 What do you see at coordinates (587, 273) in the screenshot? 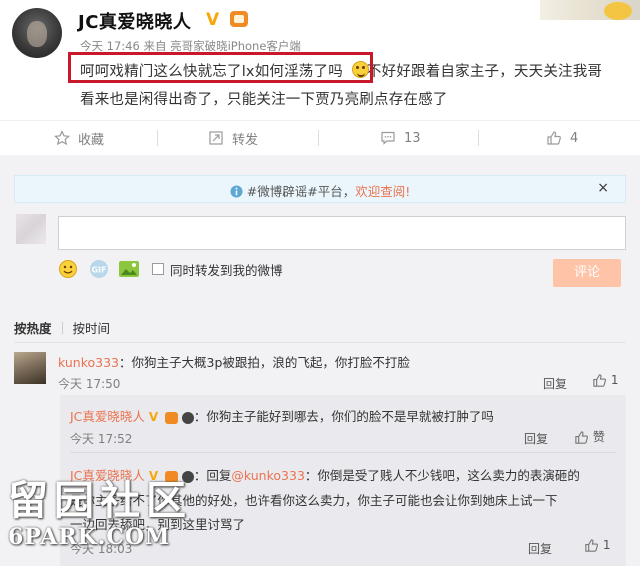
I see `submit-comment-button: 评论` at bounding box center [587, 273].